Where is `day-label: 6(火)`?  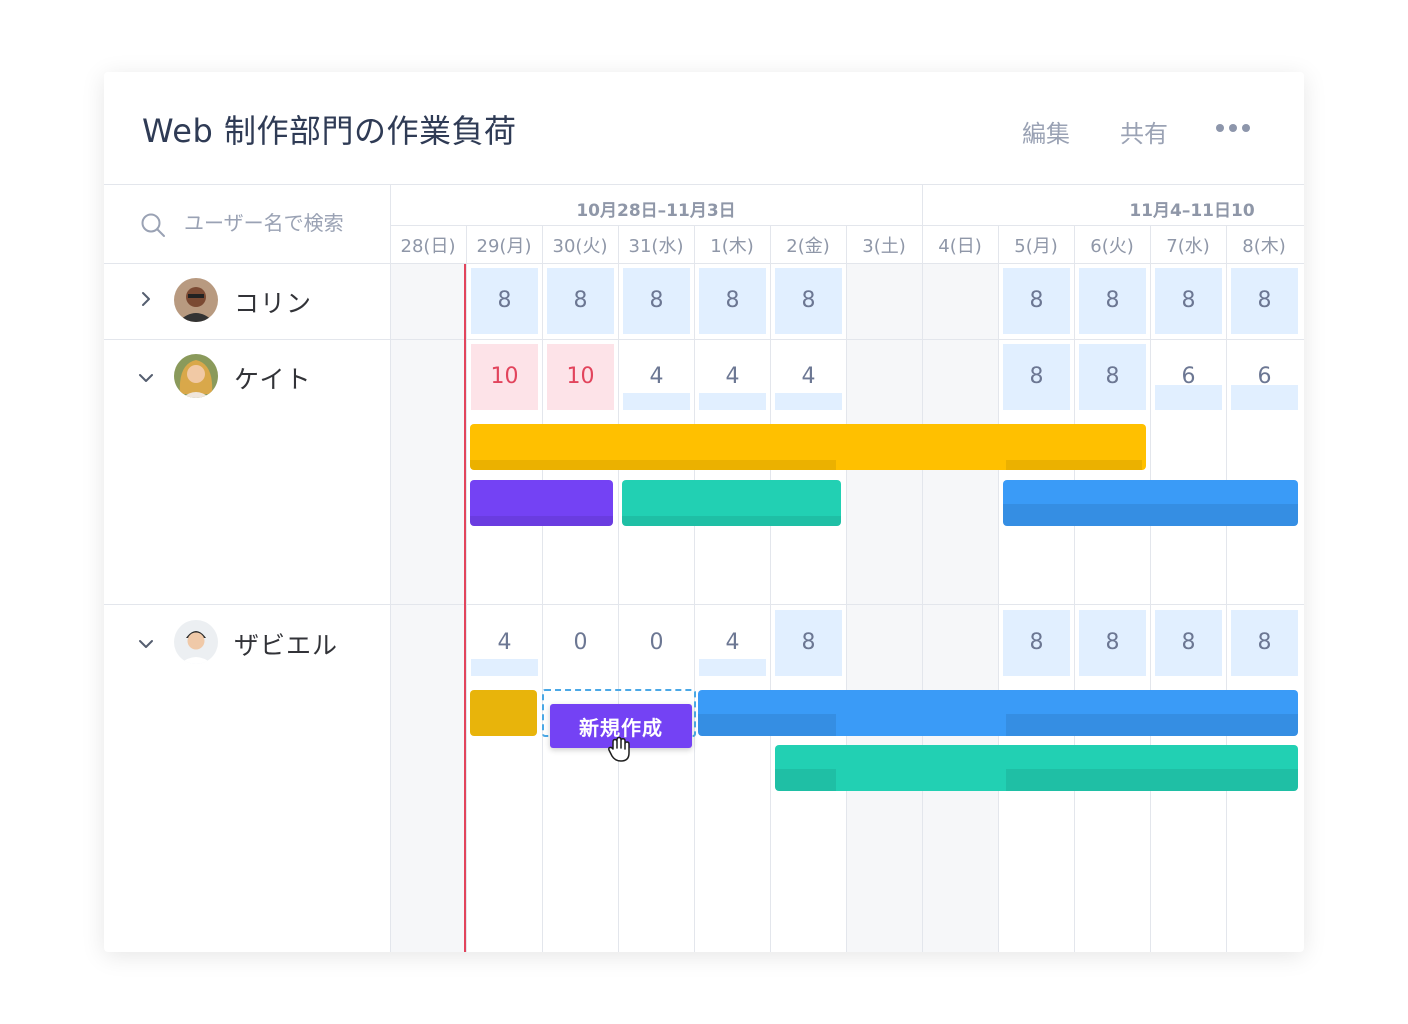 day-label: 6(火) is located at coordinates (1112, 246).